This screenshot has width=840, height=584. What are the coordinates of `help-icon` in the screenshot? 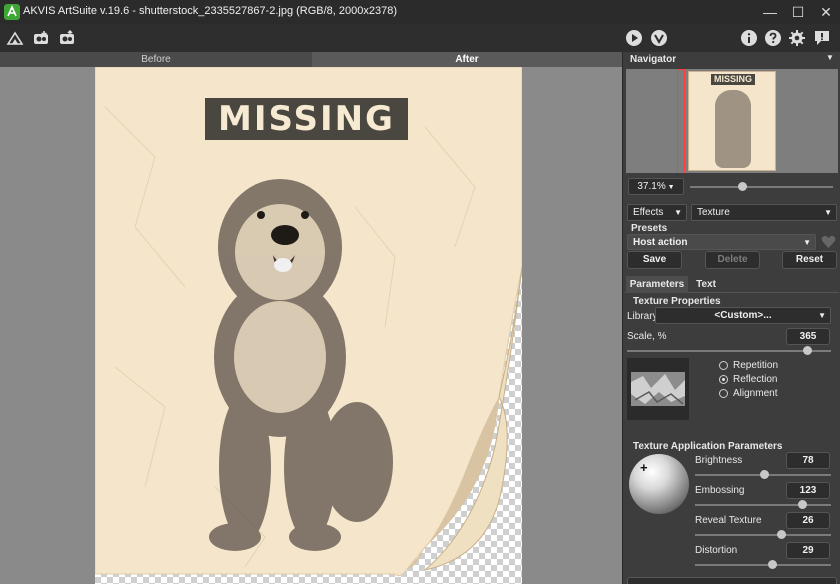 It's located at (773, 38).